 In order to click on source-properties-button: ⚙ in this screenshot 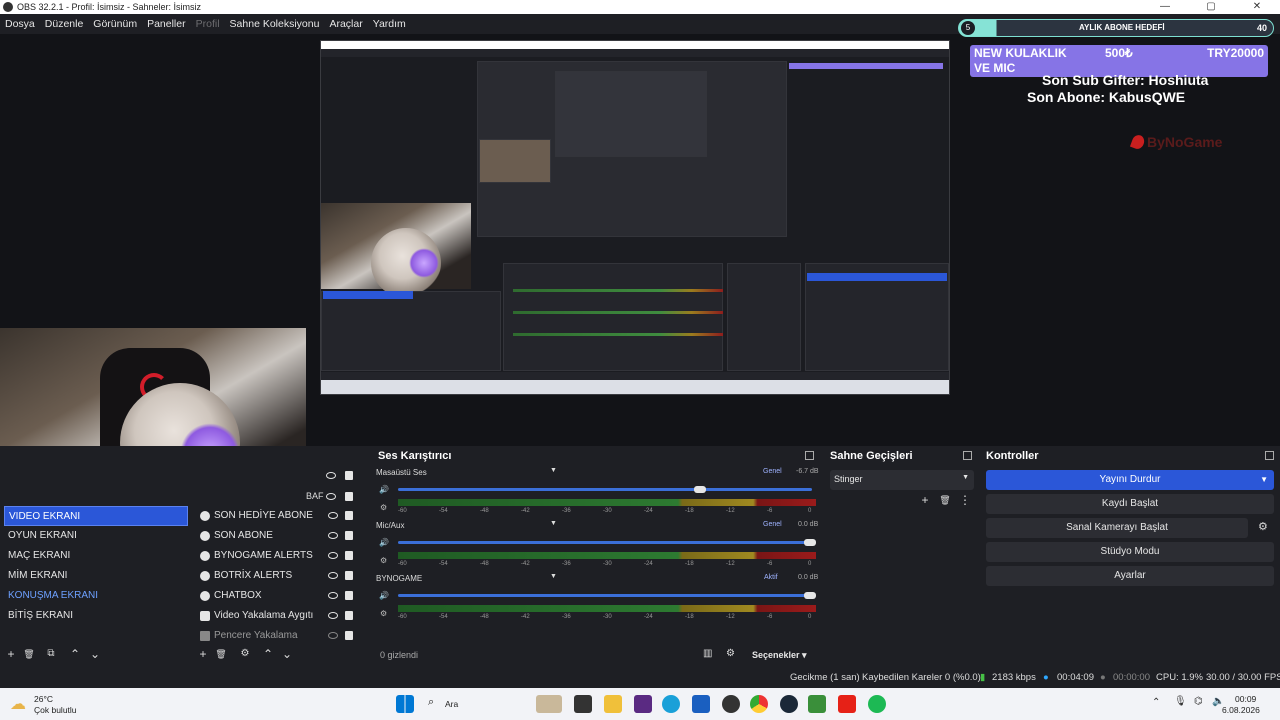, I will do `click(245, 654)`.